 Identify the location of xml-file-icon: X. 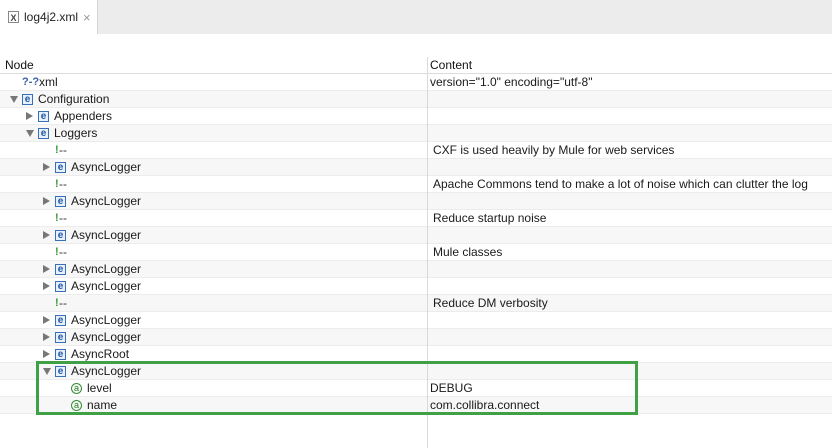
(13, 17).